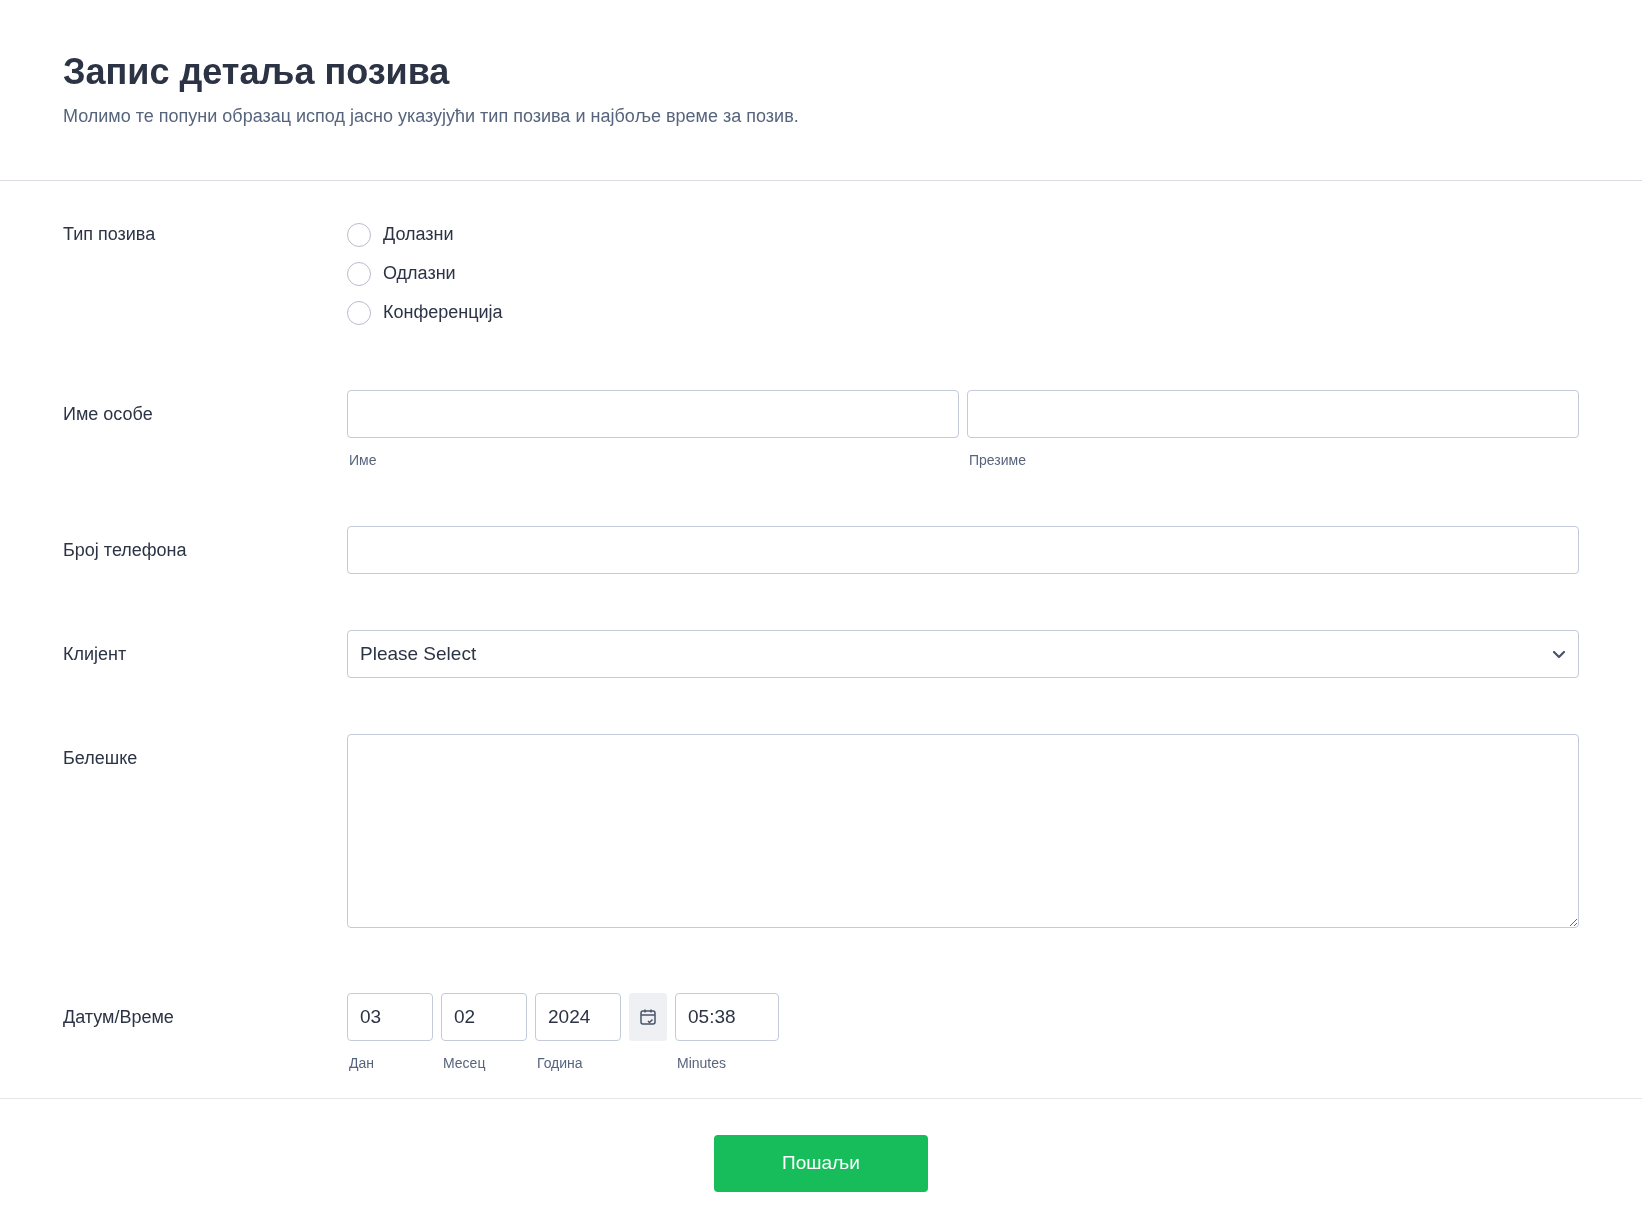 This screenshot has height=1231, width=1642. Describe the element at coordinates (702, 1064) in the screenshot. I see `field-sublabel: Minutes` at that location.